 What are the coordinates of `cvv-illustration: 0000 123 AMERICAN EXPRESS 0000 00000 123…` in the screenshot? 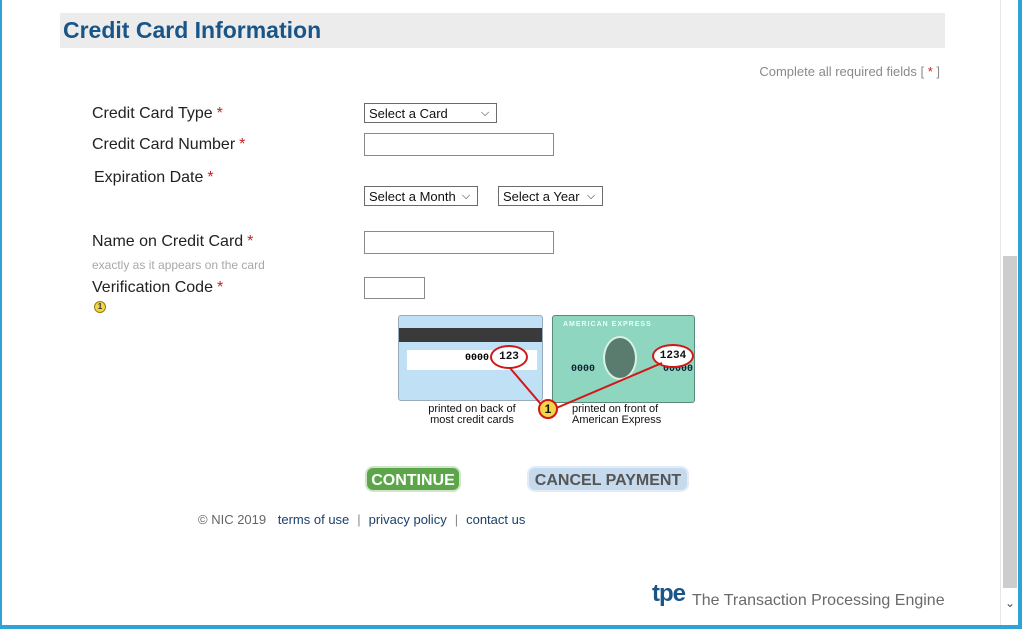 It's located at (548, 371).